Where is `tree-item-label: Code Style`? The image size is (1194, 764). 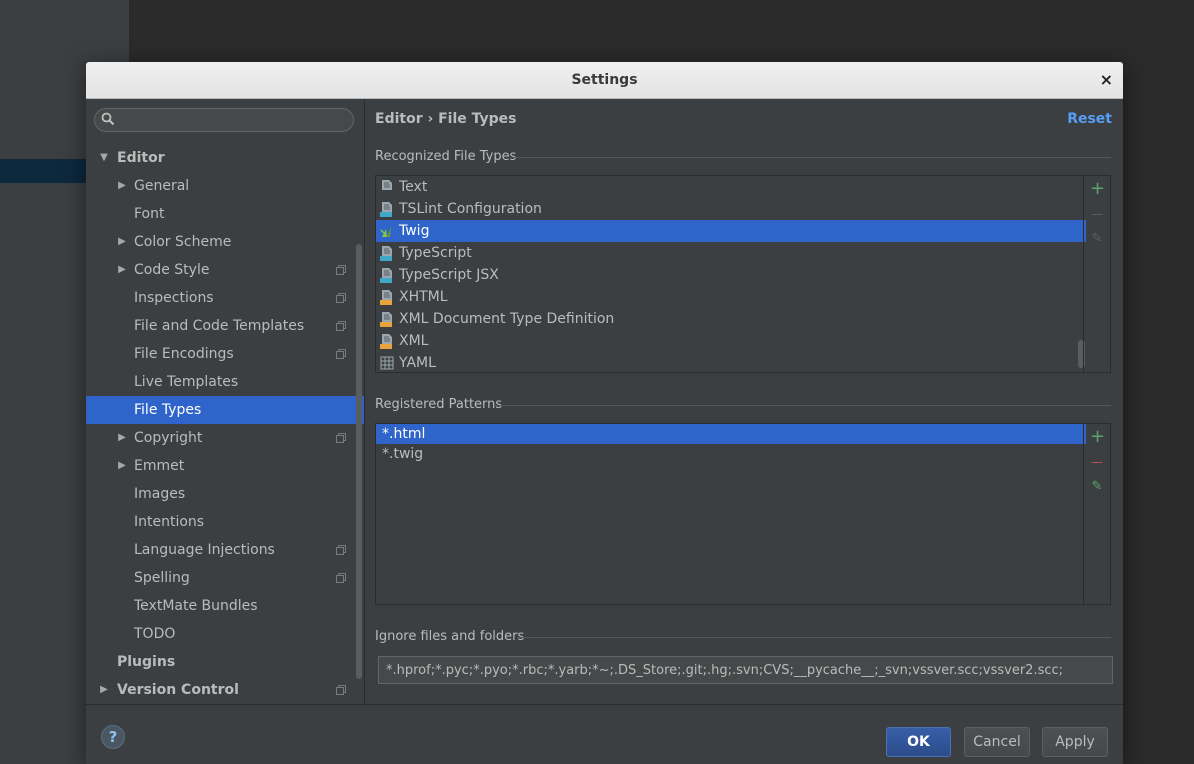 tree-item-label: Code Style is located at coordinates (172, 270).